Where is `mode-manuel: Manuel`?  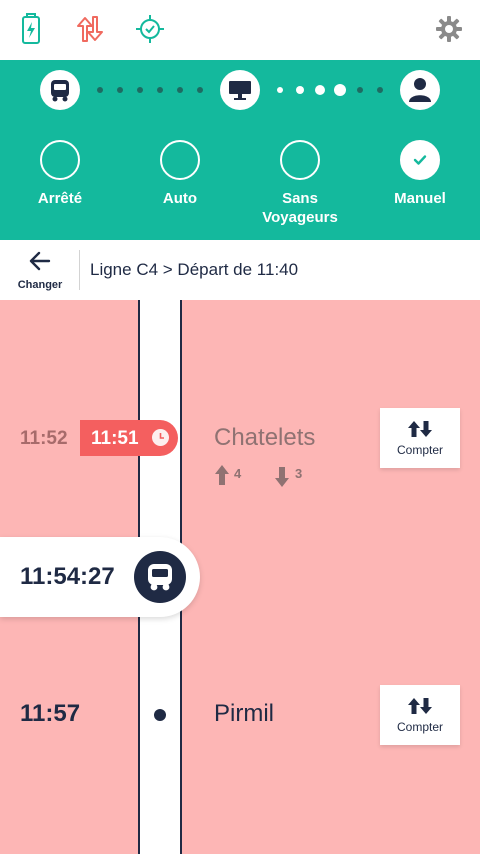
mode-manuel: Manuel is located at coordinates (420, 174).